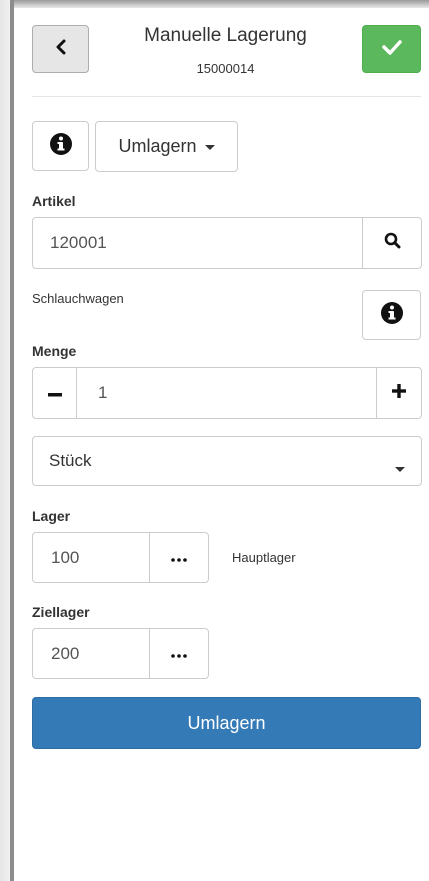 The width and height of the screenshot is (429, 881). Describe the element at coordinates (225, 68) in the screenshot. I see `document-number: 15000014` at that location.